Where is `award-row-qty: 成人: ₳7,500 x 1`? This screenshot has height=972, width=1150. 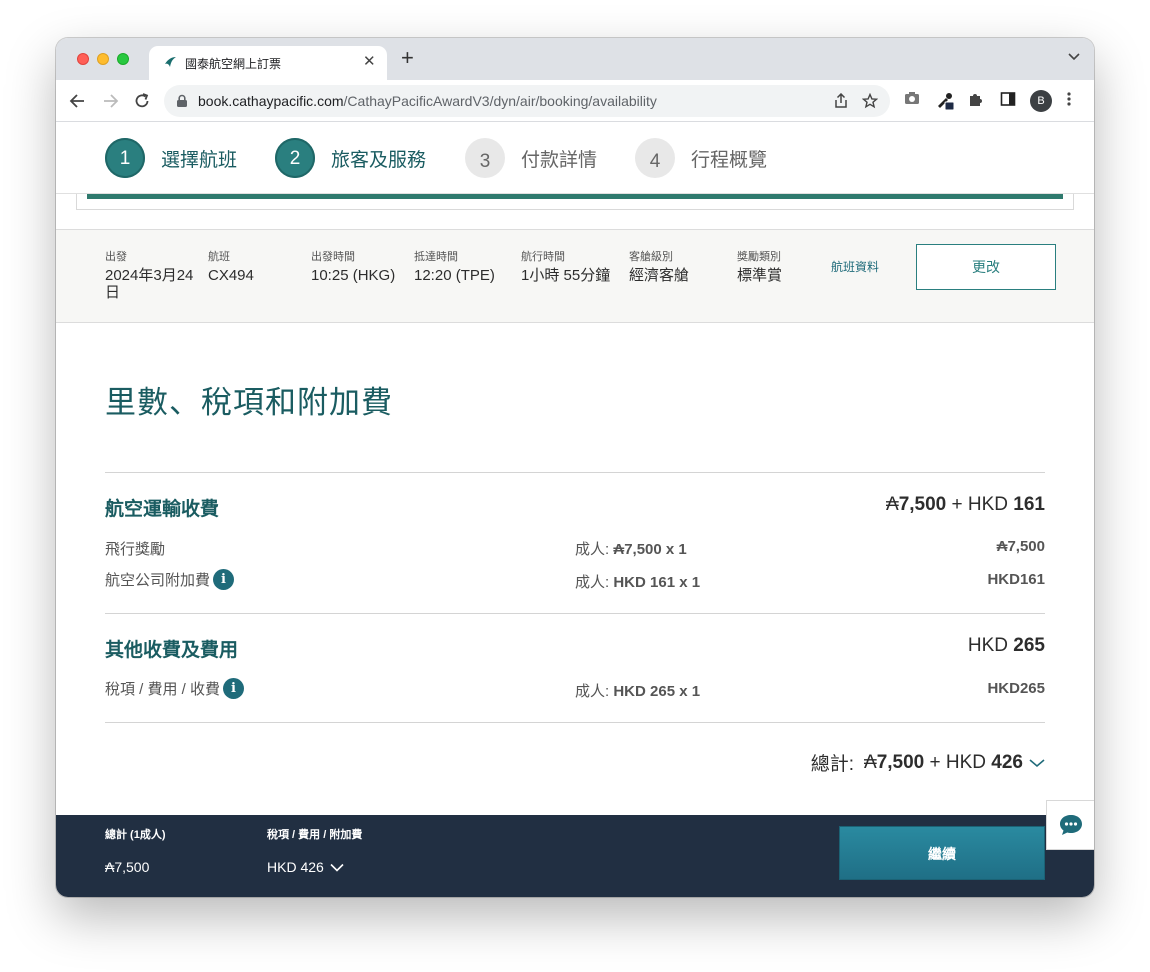 award-row-qty: 成人: ₳7,500 x 1 is located at coordinates (631, 549).